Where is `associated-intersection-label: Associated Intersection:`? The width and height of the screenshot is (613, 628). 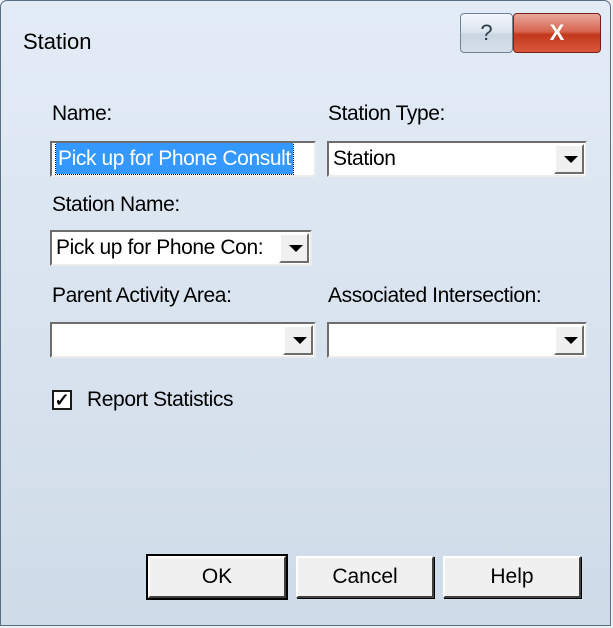 associated-intersection-label: Associated Intersection: is located at coordinates (435, 295).